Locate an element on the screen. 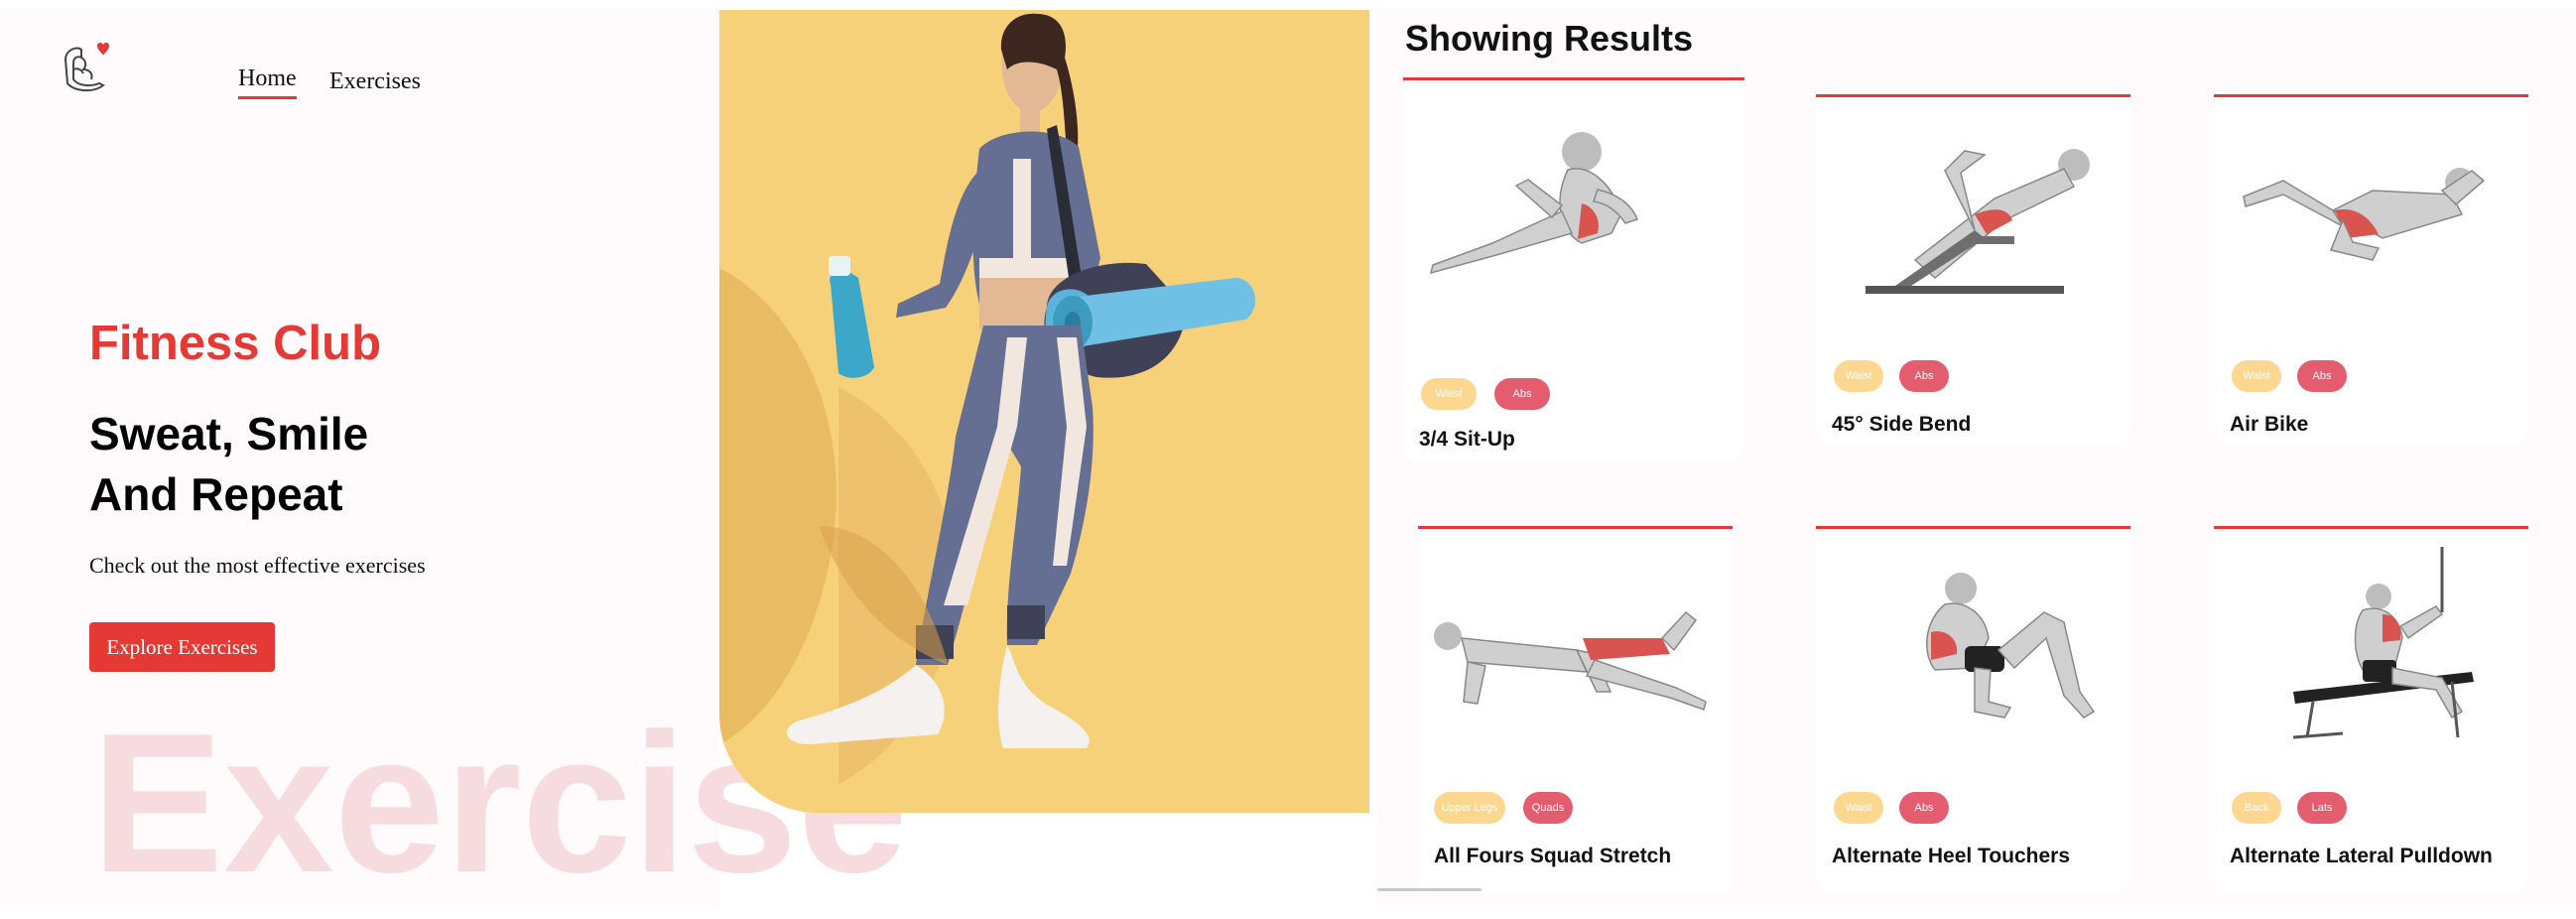  heel-touchers-illustration-icon is located at coordinates (2011, 646).